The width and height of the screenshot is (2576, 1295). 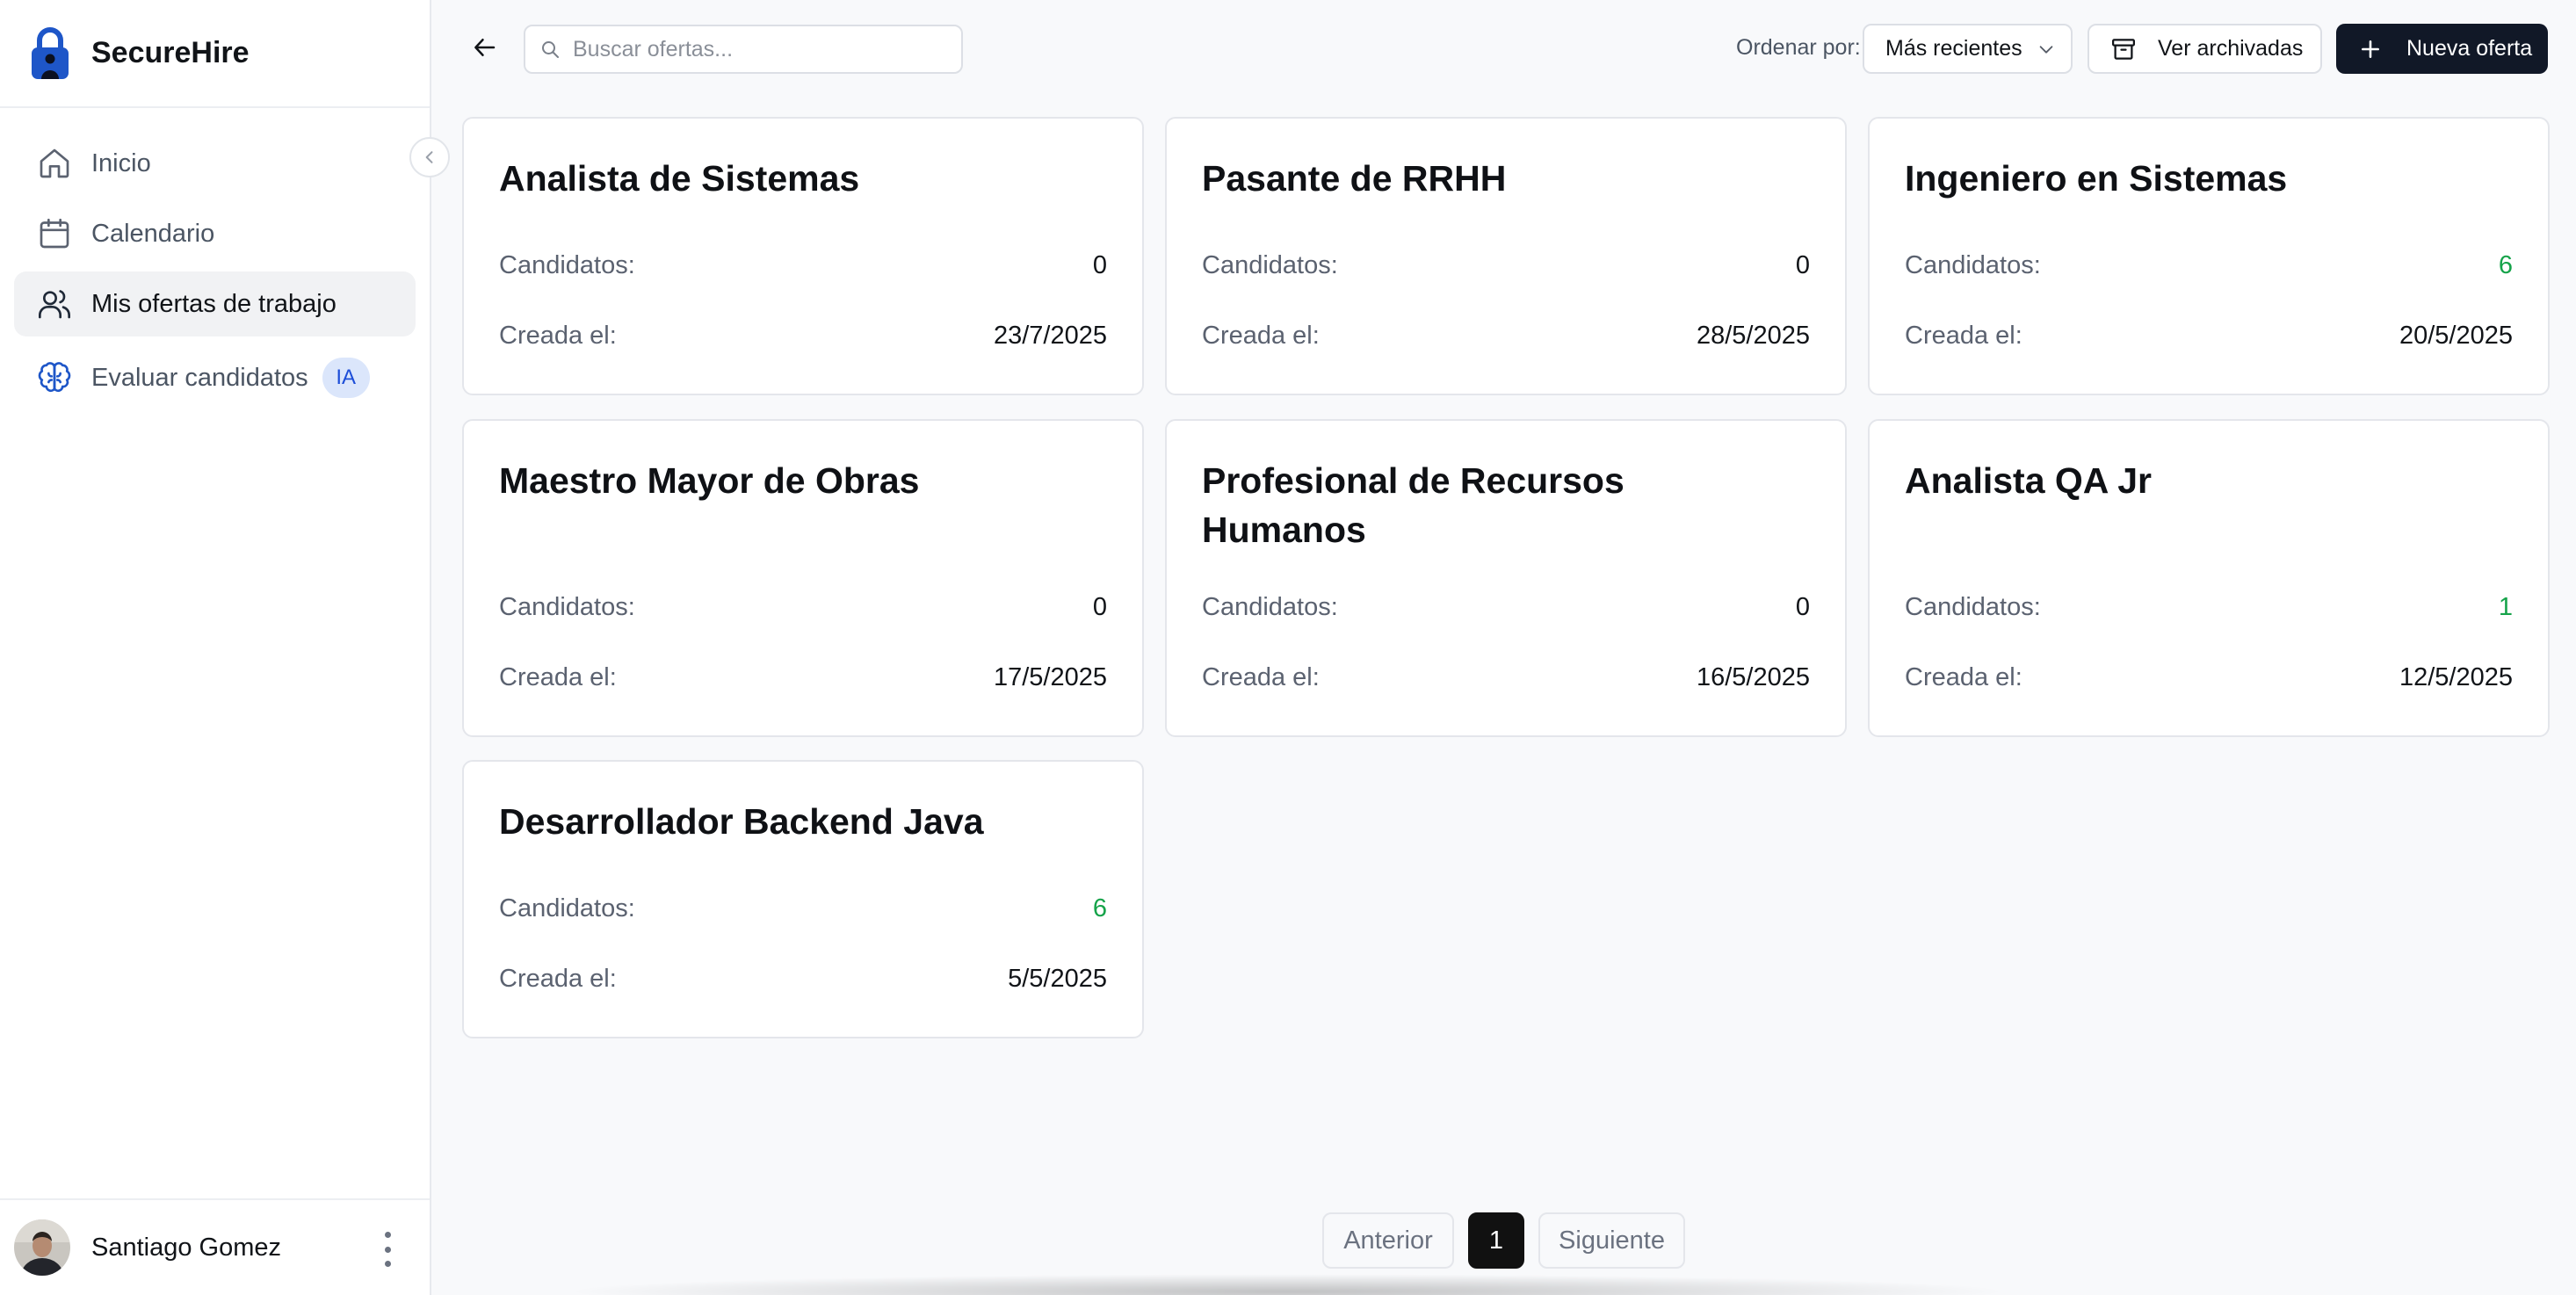 I want to click on lock-logo-icon, so click(x=50, y=53).